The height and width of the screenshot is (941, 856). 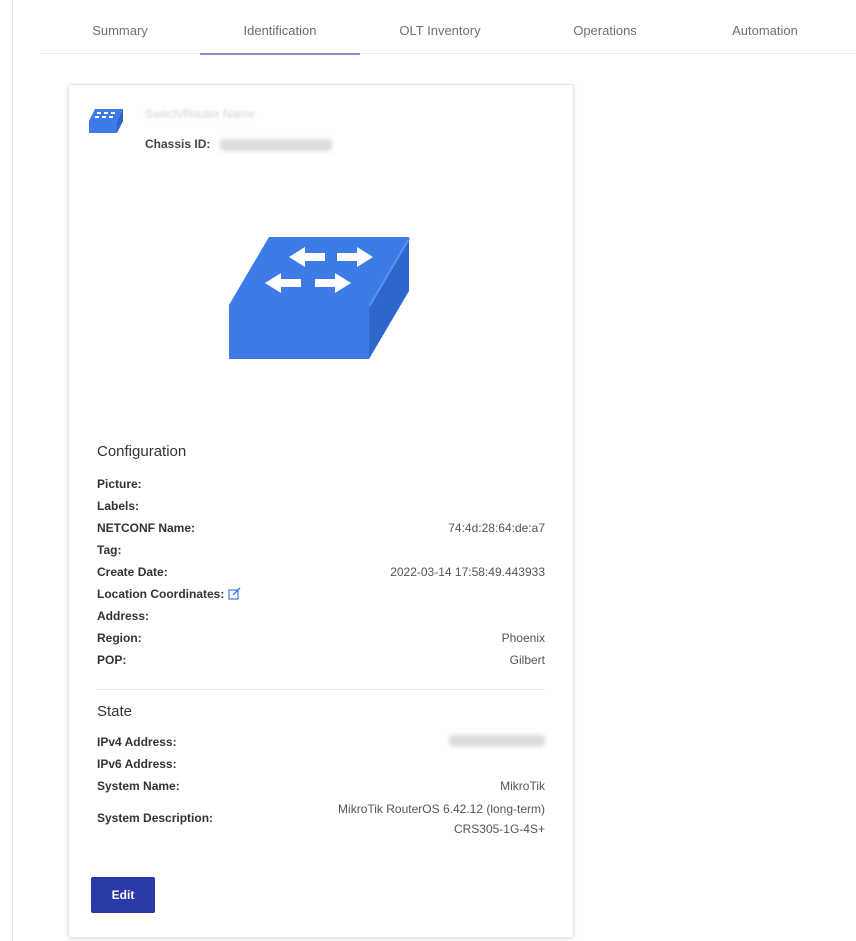 What do you see at coordinates (137, 764) in the screenshot?
I see `state-label: IPv6 Address:` at bounding box center [137, 764].